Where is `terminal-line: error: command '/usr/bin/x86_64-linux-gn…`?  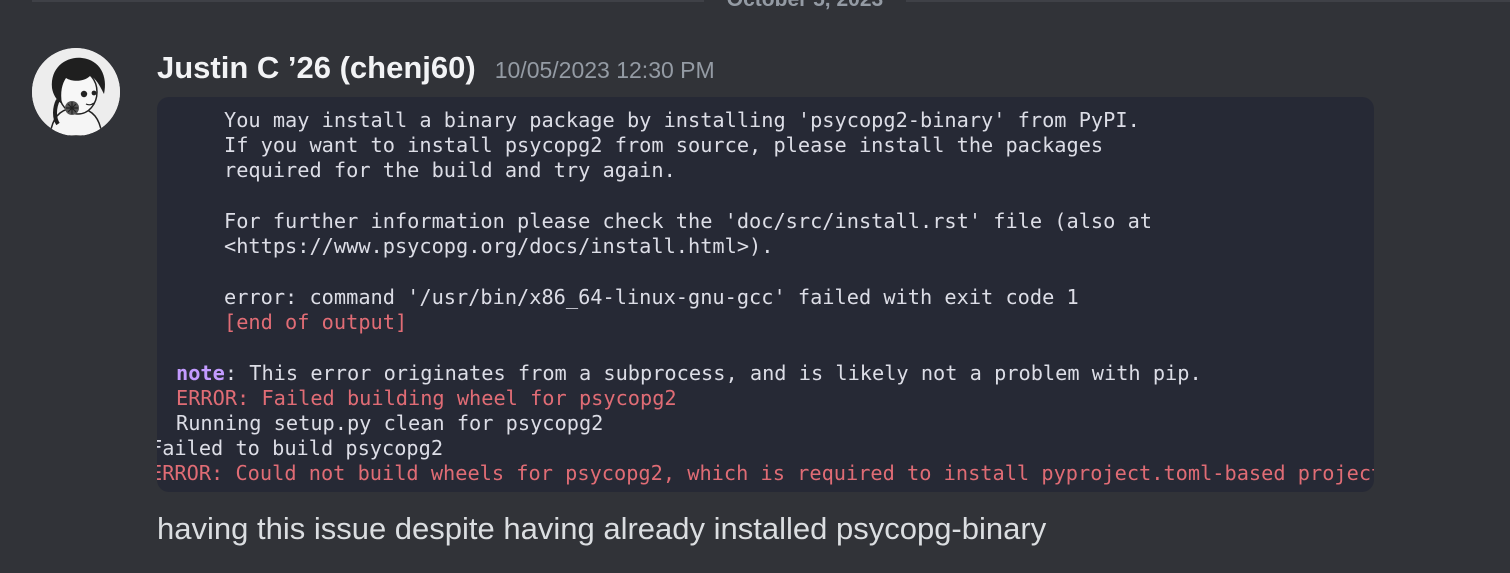
terminal-line: error: command '/usr/bin/x86_64-linux-gn… is located at coordinates (651, 297).